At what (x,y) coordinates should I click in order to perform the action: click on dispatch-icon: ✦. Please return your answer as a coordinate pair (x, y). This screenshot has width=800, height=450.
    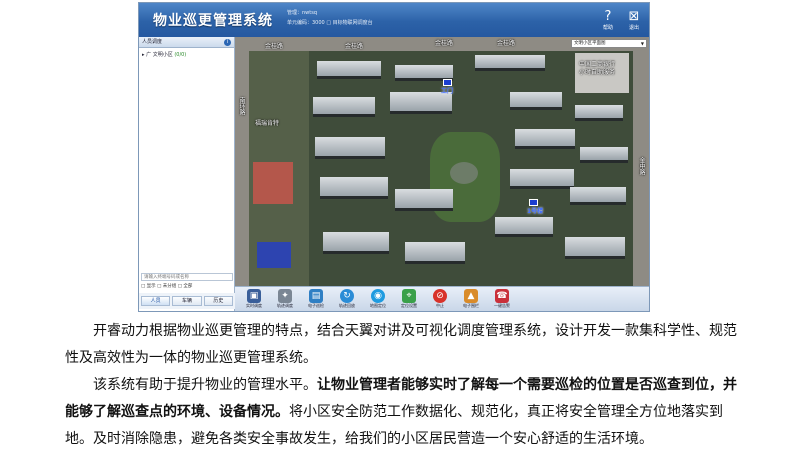
    Looking at the image, I should click on (285, 296).